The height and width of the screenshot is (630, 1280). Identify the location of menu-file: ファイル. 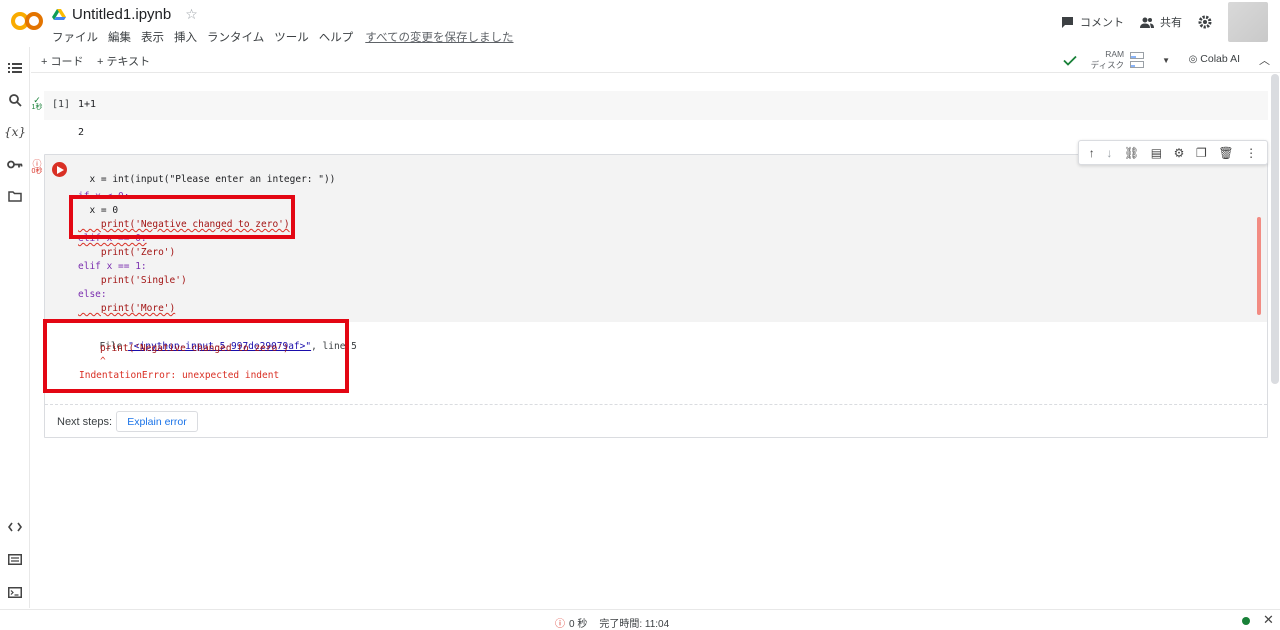
(75, 37).